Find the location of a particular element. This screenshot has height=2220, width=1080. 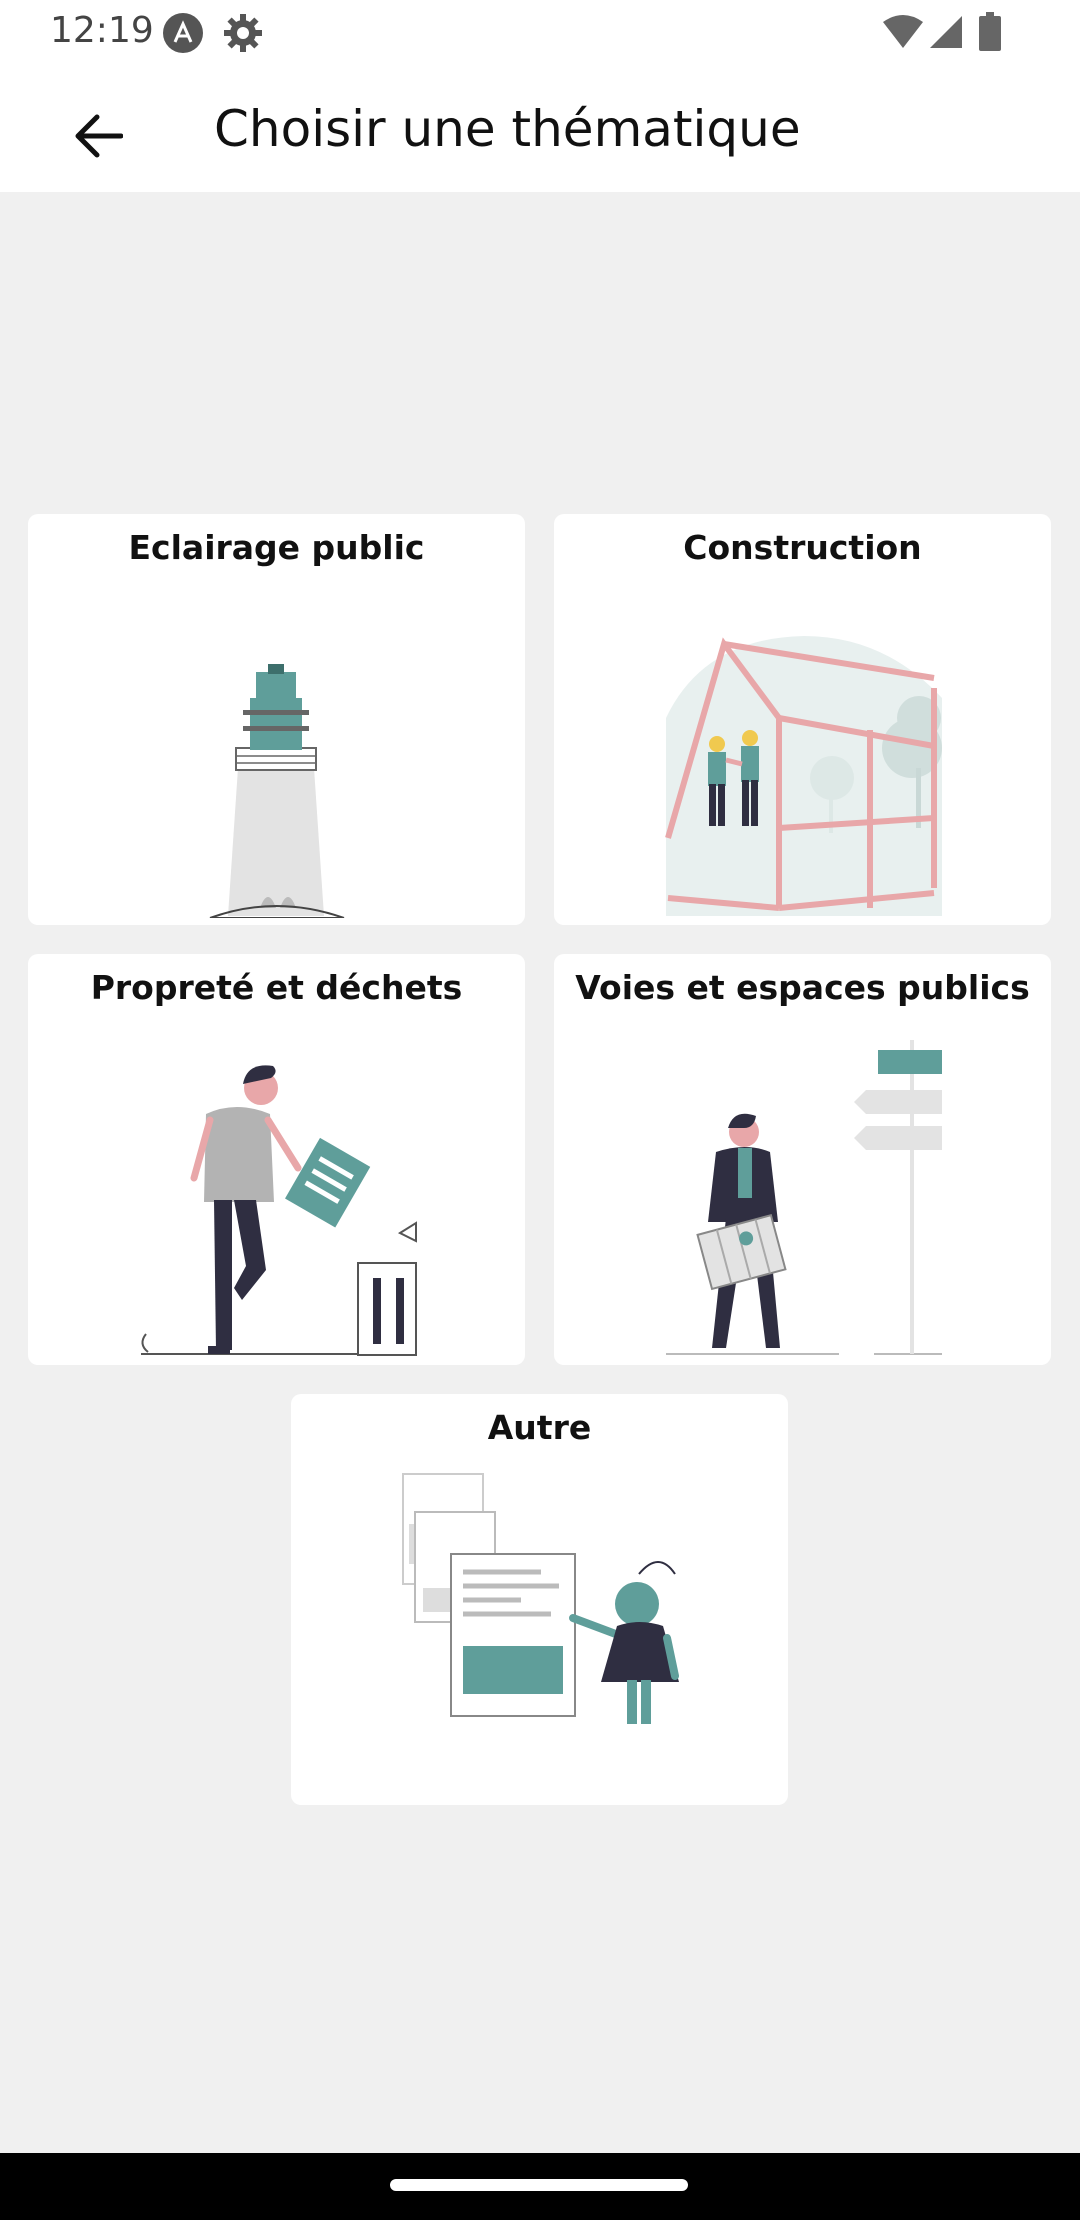

theme-card-voies-et-espaces-publics: Voies et espaces publics is located at coordinates (802, 1159).